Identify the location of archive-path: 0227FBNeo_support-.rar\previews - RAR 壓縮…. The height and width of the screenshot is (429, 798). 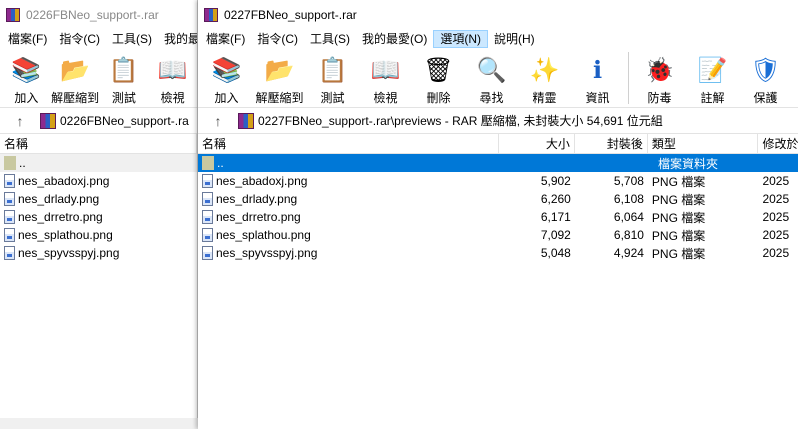
(460, 120).